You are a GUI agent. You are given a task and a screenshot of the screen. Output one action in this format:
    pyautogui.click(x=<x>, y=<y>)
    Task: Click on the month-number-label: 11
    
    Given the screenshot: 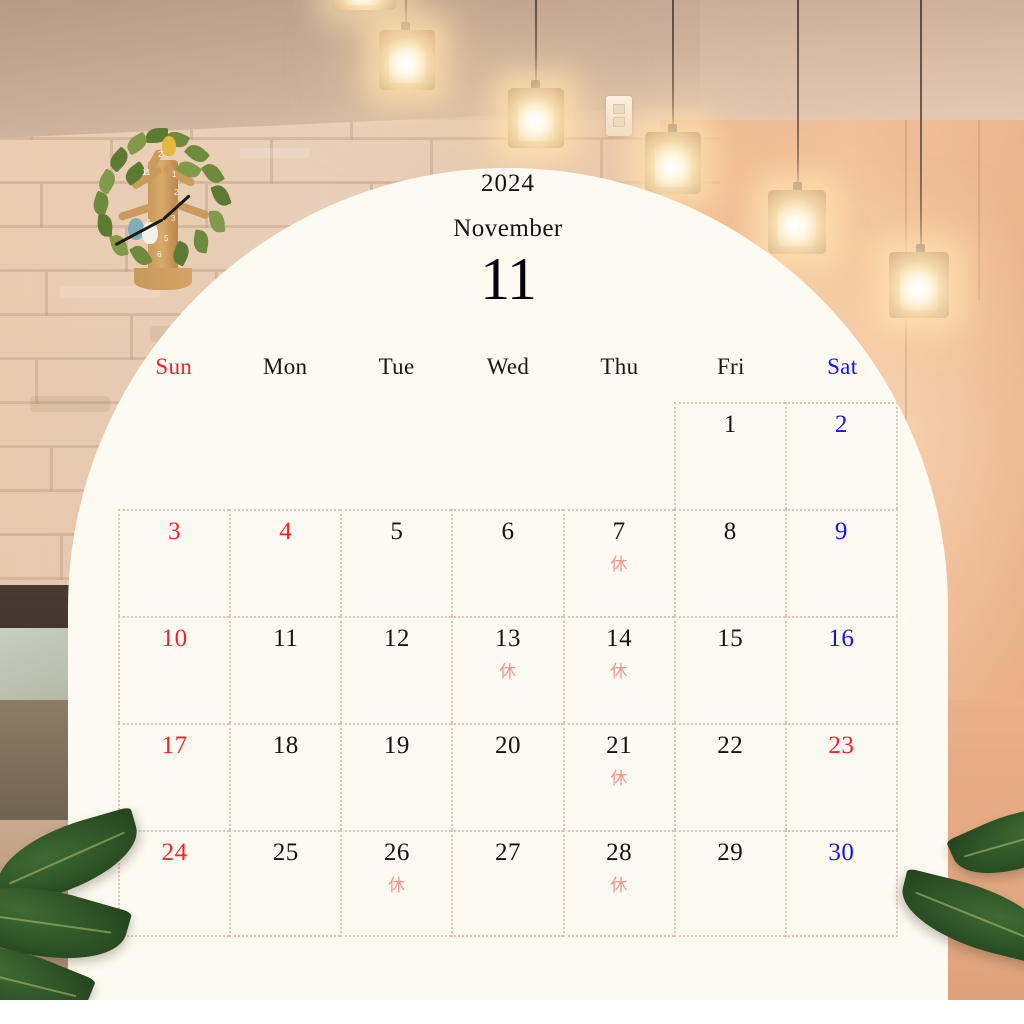 What is the action you would take?
    pyautogui.click(x=508, y=279)
    